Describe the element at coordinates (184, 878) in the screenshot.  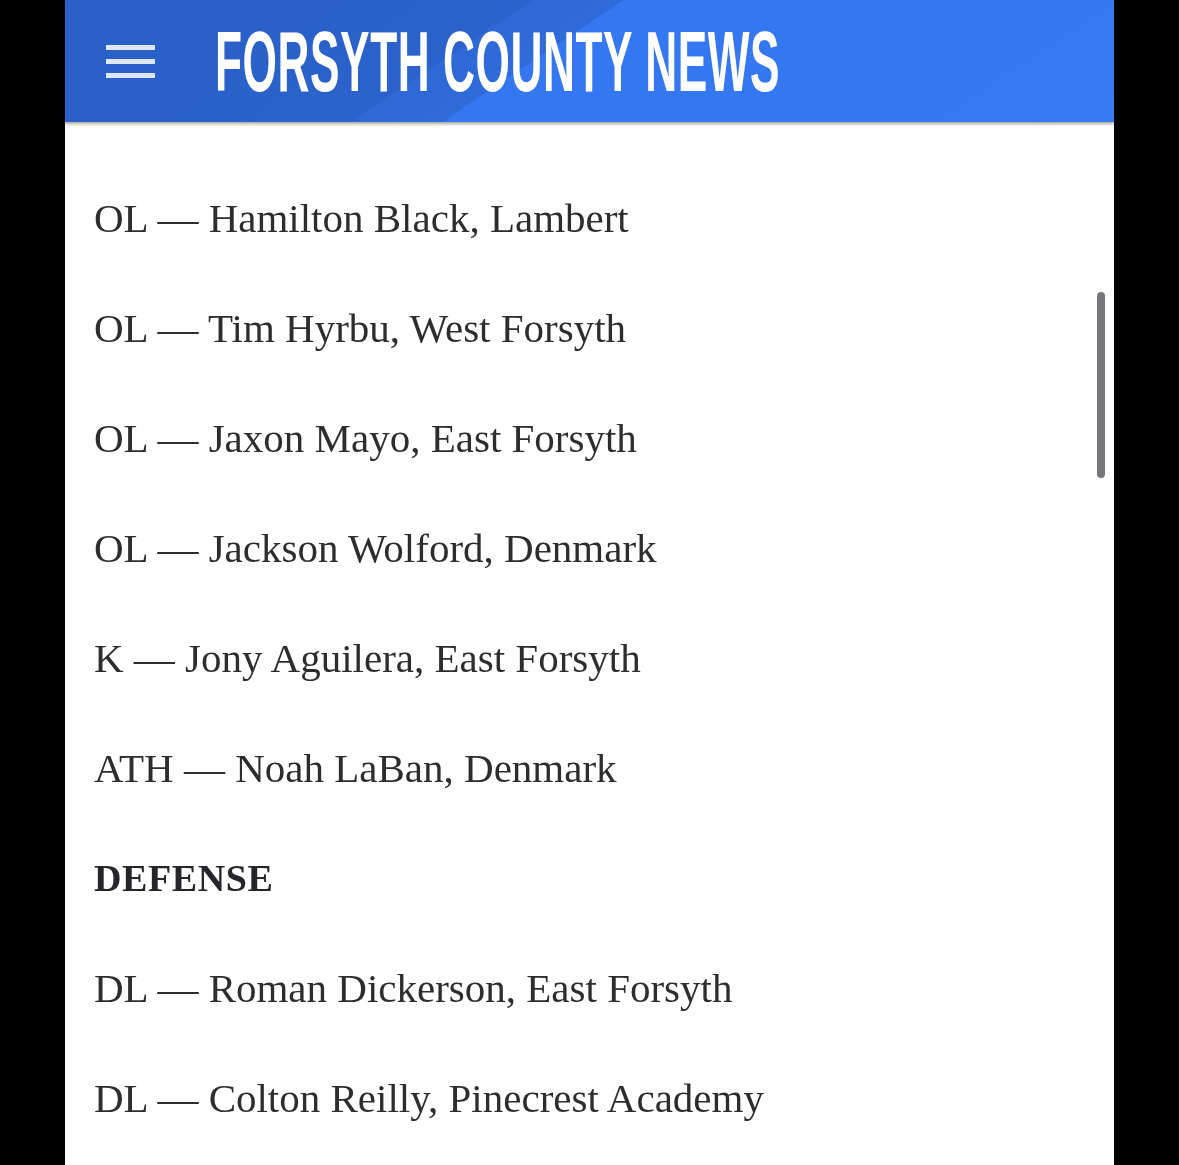
I see `section-heading: DEFENSE` at that location.